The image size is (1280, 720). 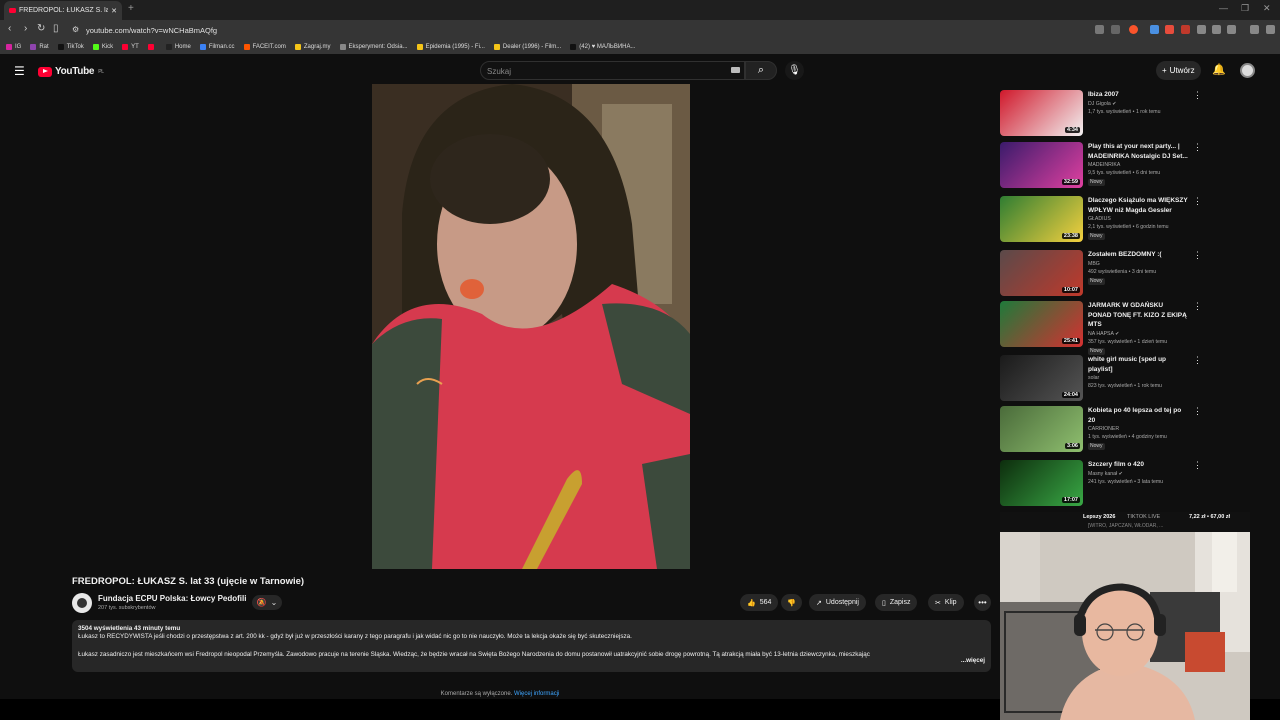 What do you see at coordinates (896, 602) in the screenshot?
I see `save-button: ▯ Zapisz` at bounding box center [896, 602].